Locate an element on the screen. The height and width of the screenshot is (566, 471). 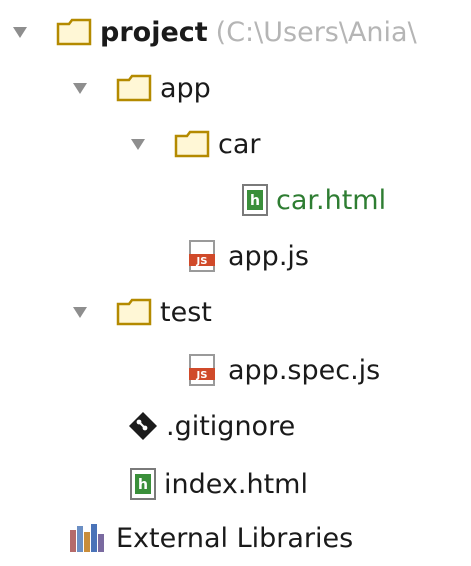
file-label-app-js: app.js is located at coordinates (268, 256).